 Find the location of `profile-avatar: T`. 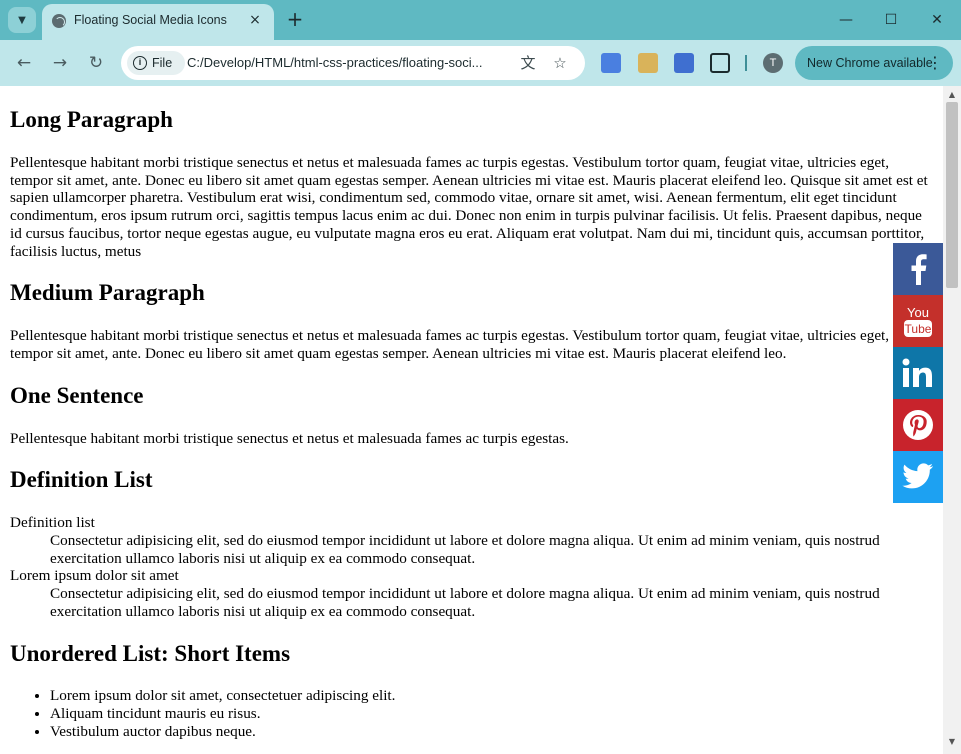

profile-avatar: T is located at coordinates (773, 63).